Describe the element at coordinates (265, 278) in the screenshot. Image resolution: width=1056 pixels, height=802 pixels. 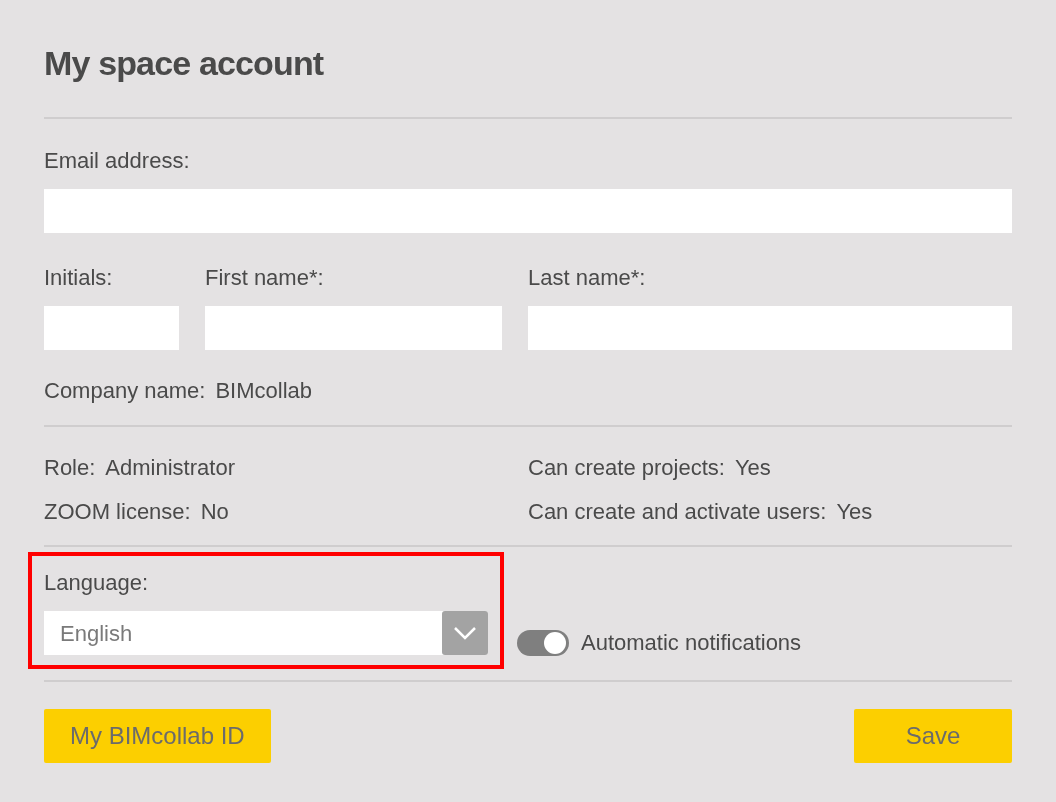
I see `field-label: First name*:` at that location.